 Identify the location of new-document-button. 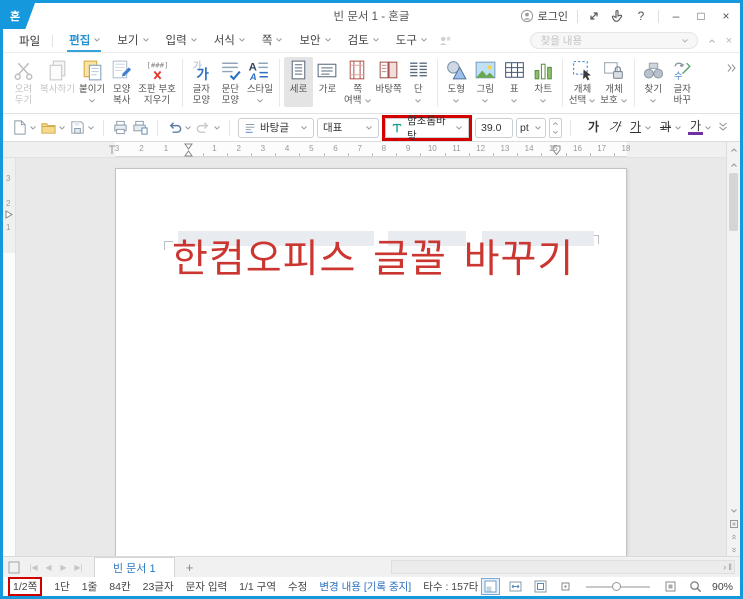
(24, 127).